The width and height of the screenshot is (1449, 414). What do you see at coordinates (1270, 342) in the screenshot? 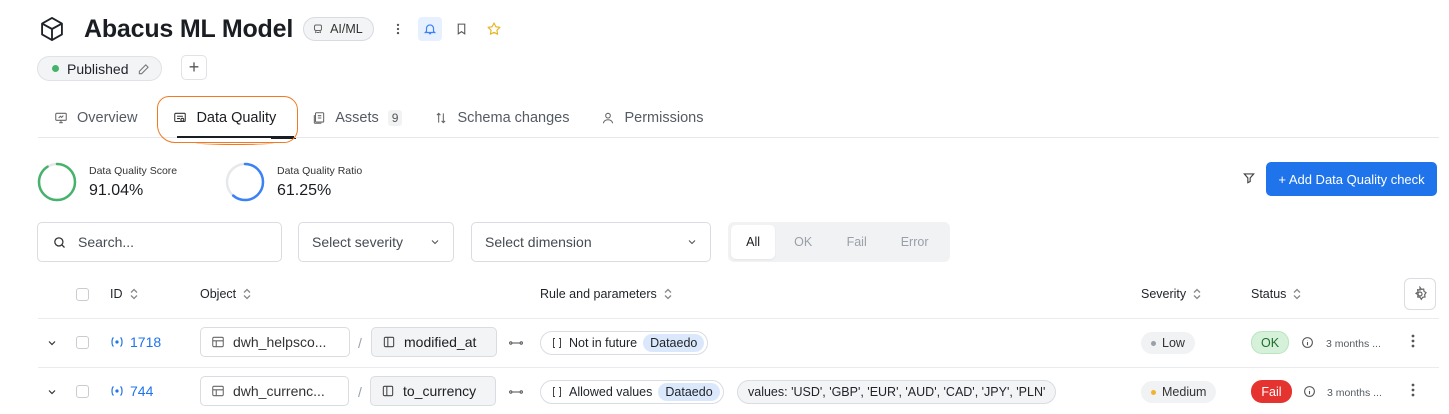
I see `status-ok-badge: OK` at bounding box center [1270, 342].